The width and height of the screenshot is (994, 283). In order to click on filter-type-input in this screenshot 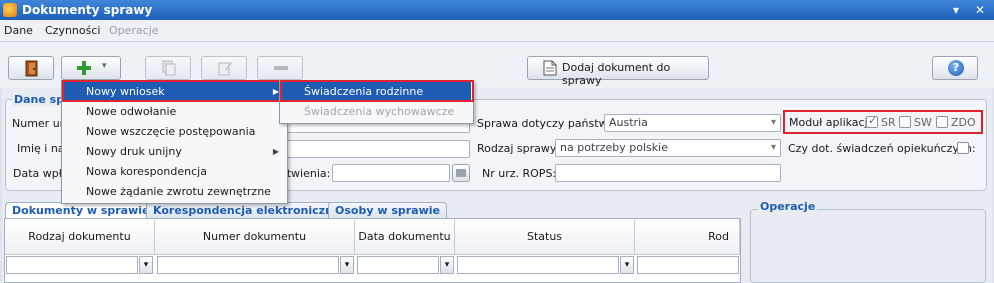, I will do `click(72, 265)`.